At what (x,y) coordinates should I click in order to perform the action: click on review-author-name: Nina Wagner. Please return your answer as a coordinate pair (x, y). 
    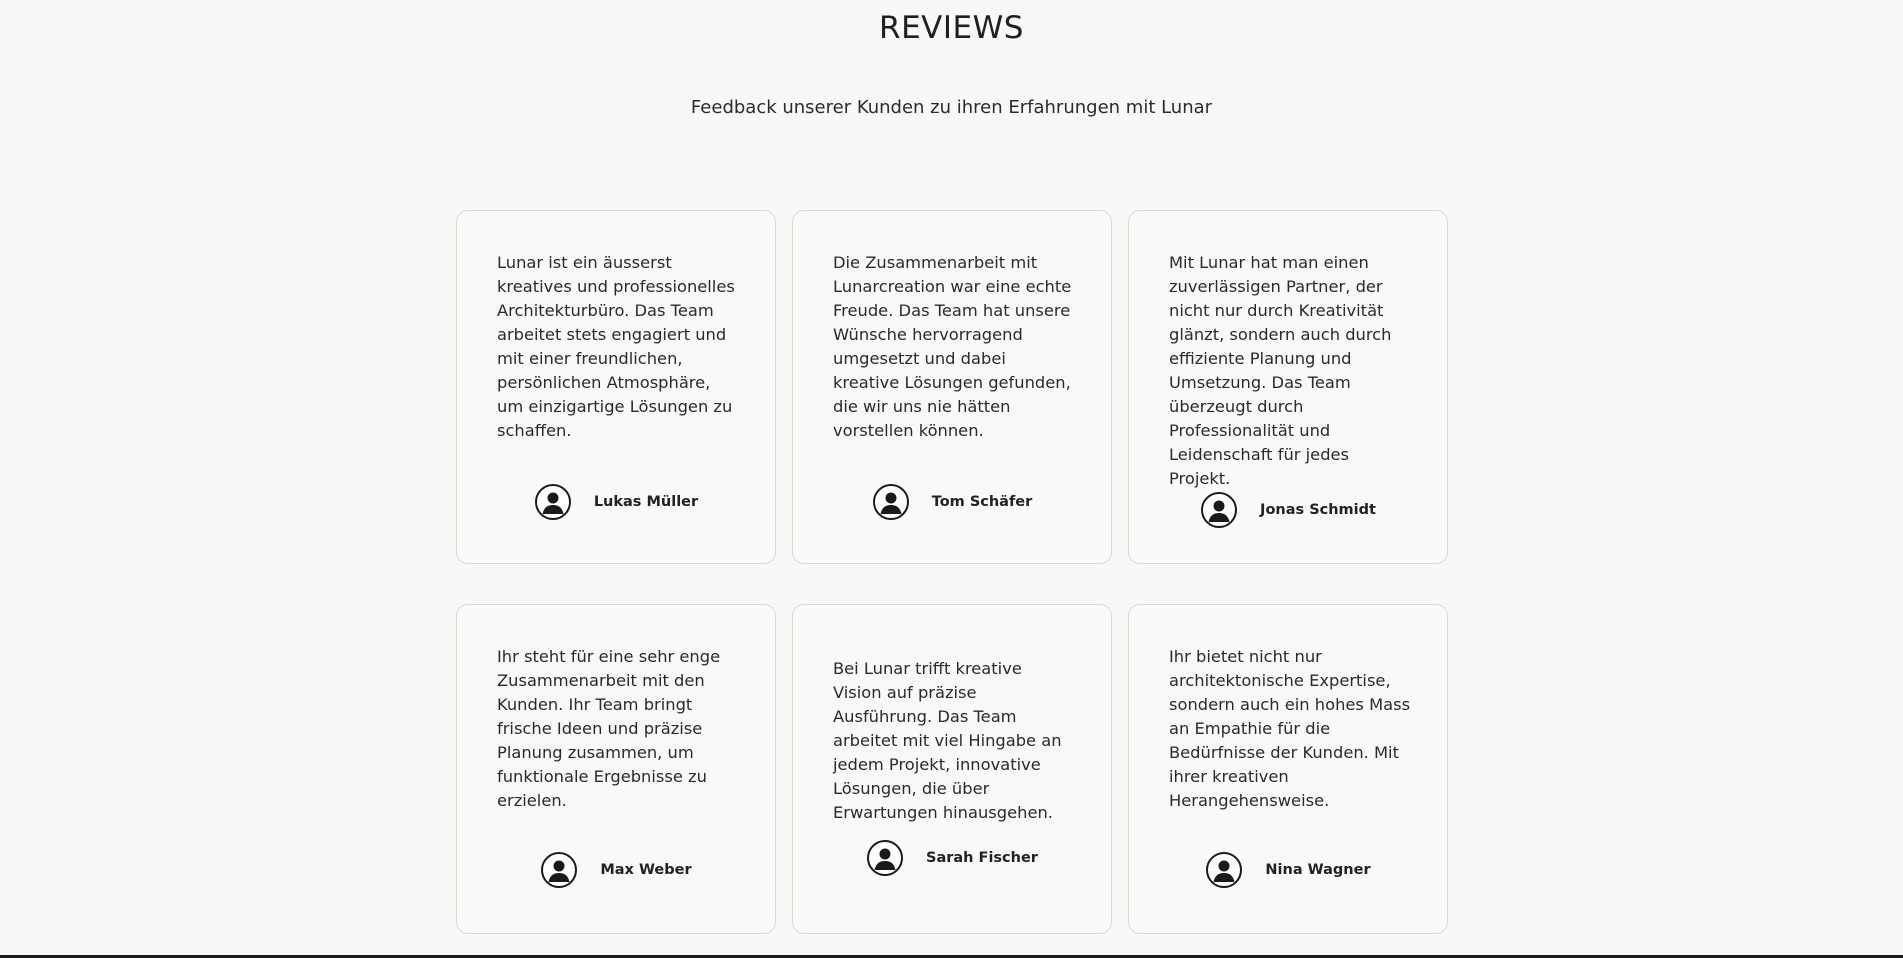
    Looking at the image, I should click on (1318, 870).